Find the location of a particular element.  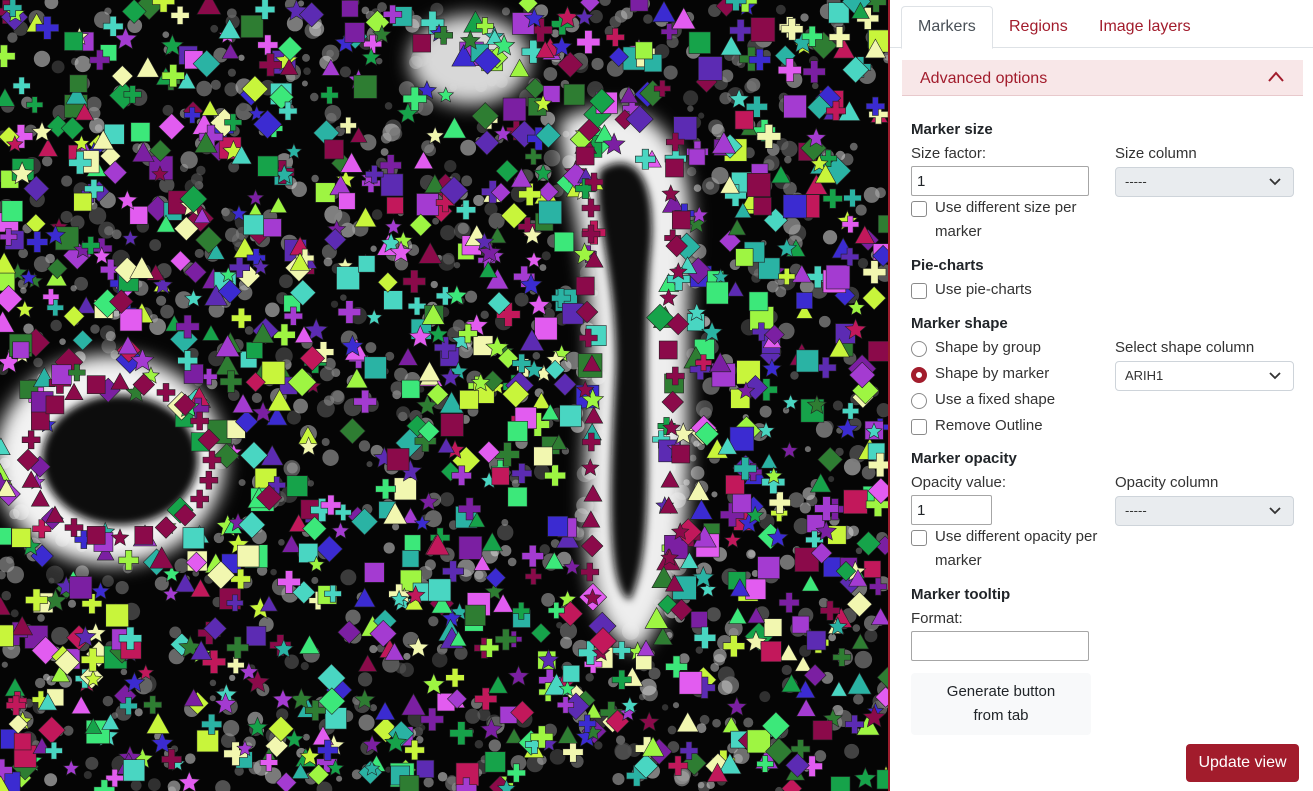

update-view-button: Update view is located at coordinates (1242, 763).